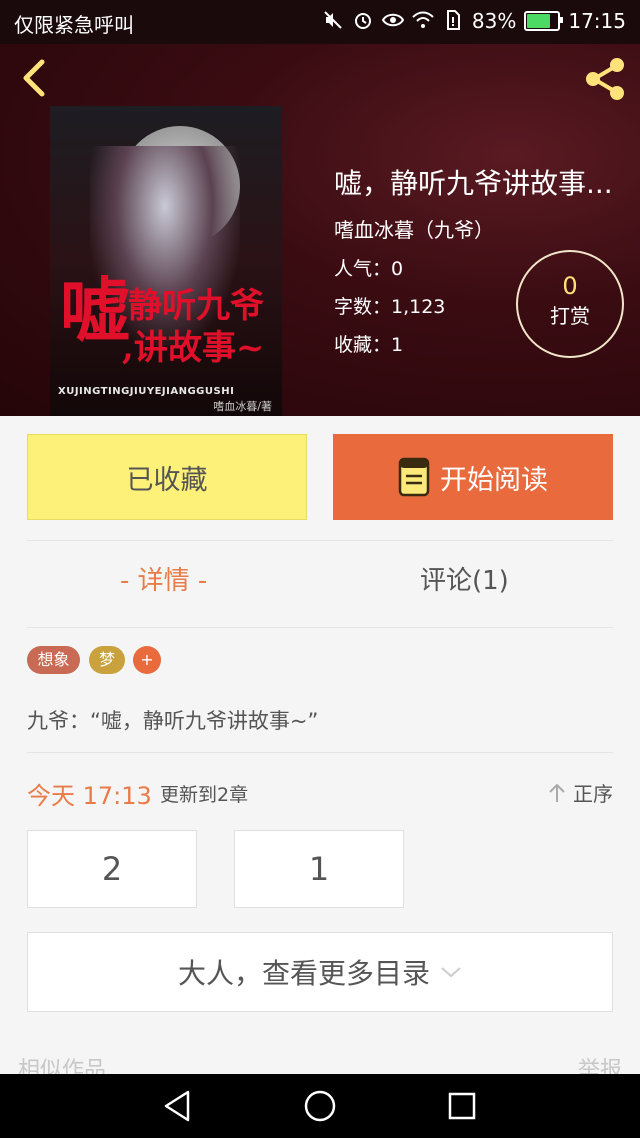 This screenshot has height=1138, width=640. Describe the element at coordinates (363, 21) in the screenshot. I see `alarm-icon` at that location.